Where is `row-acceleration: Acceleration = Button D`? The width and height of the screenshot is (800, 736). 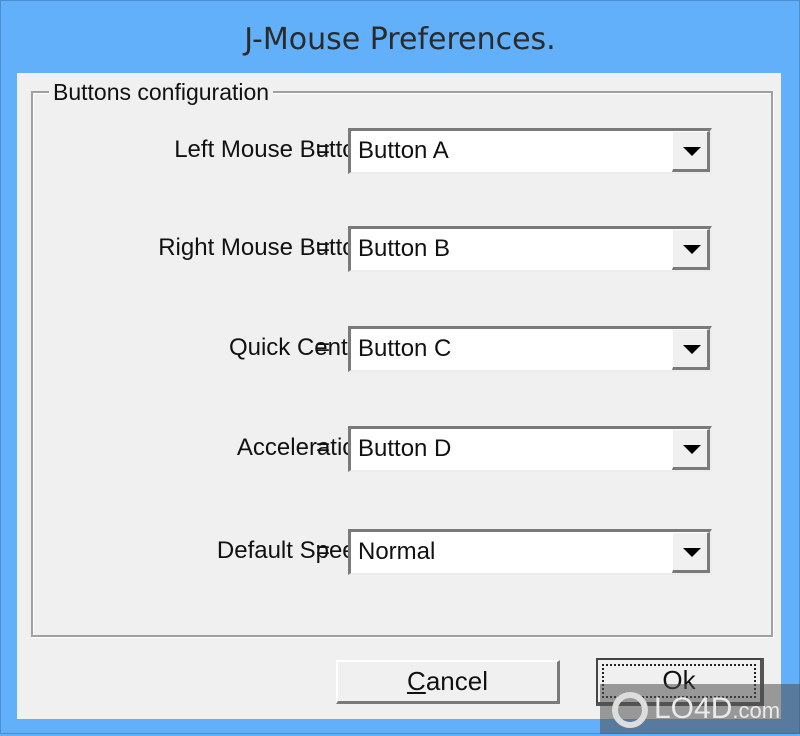 row-acceleration: Acceleration = Button D is located at coordinates (402, 452).